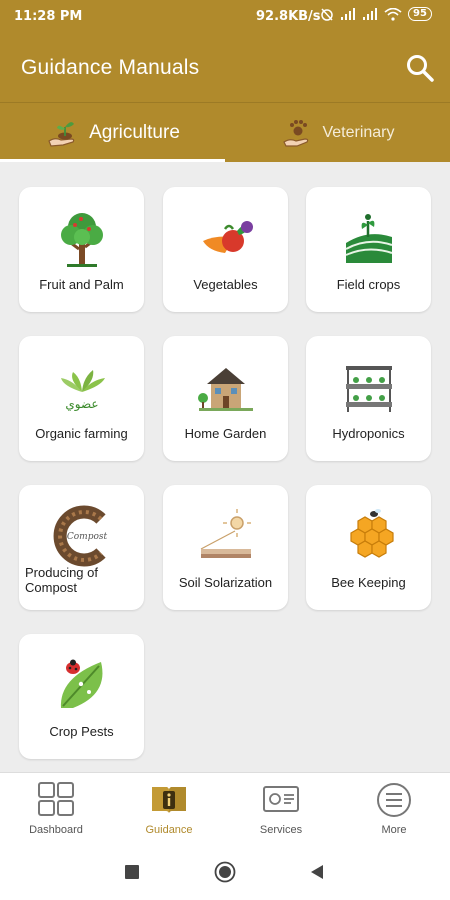 This screenshot has height=900, width=450. What do you see at coordinates (225, 533) in the screenshot?
I see `soil-solarization-icon` at bounding box center [225, 533].